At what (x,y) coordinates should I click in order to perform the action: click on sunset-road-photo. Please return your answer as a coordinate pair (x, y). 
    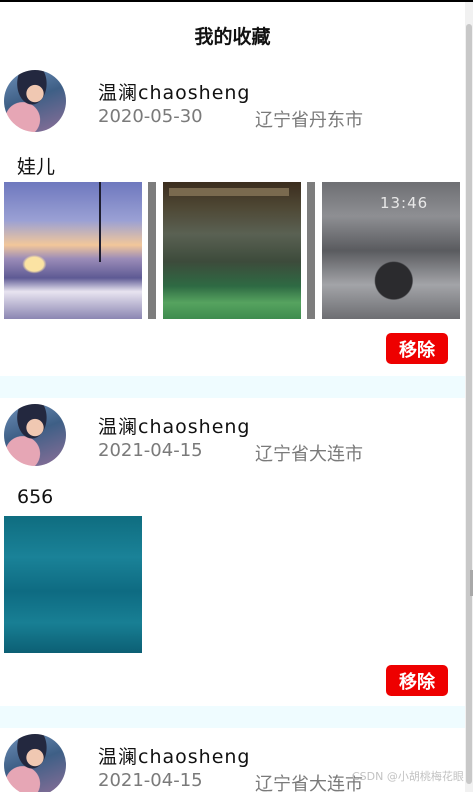
    Looking at the image, I should click on (73, 250).